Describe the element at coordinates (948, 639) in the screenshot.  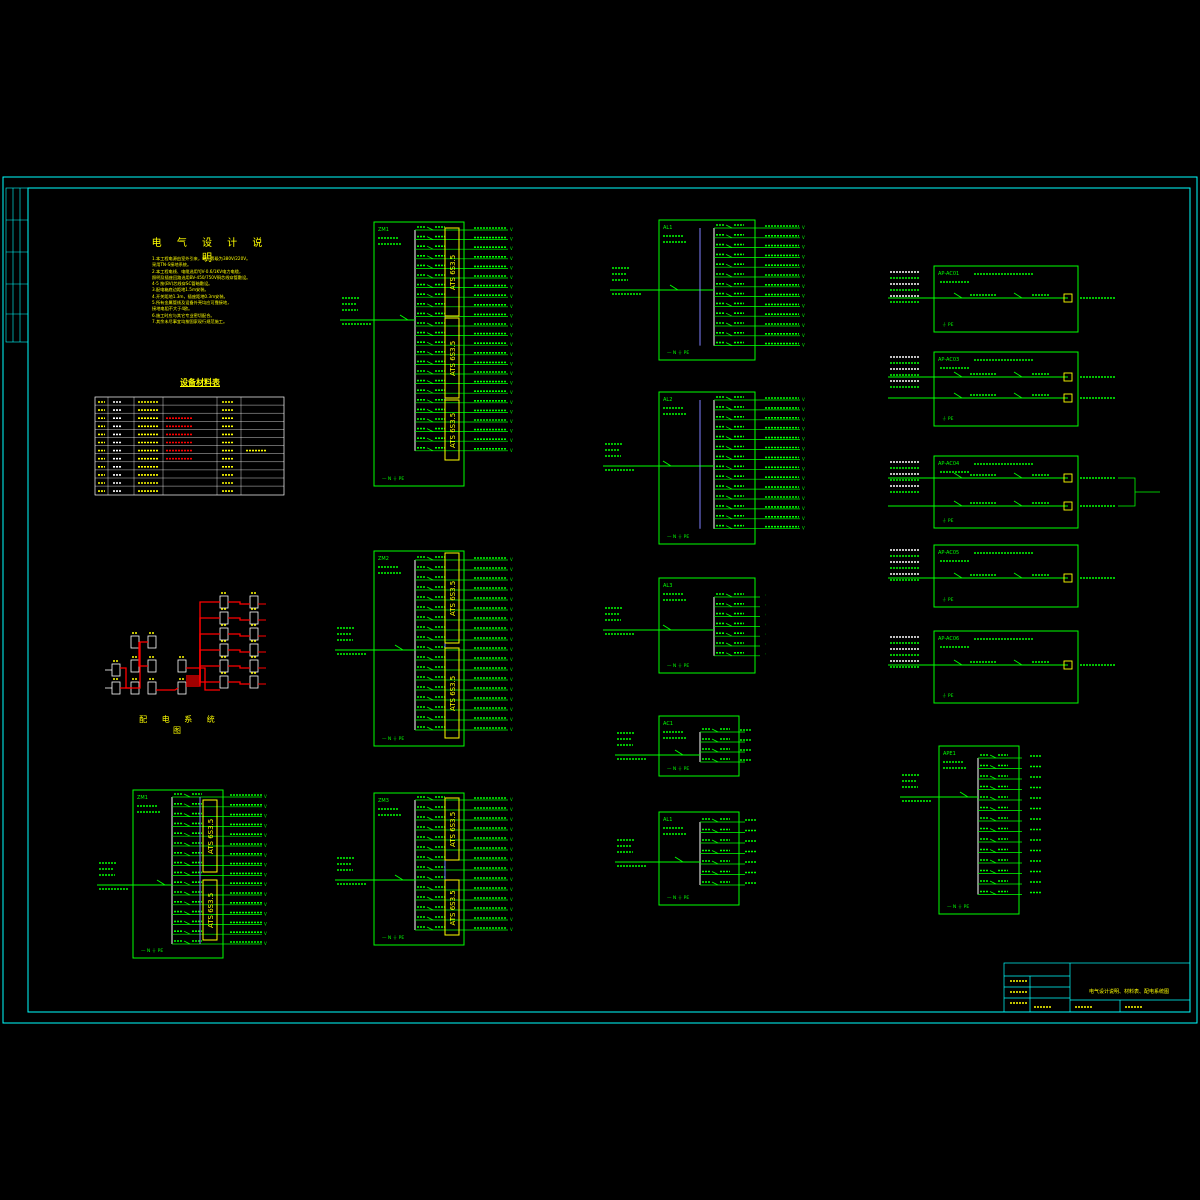
I see `panel-name: AP-AC06` at that location.